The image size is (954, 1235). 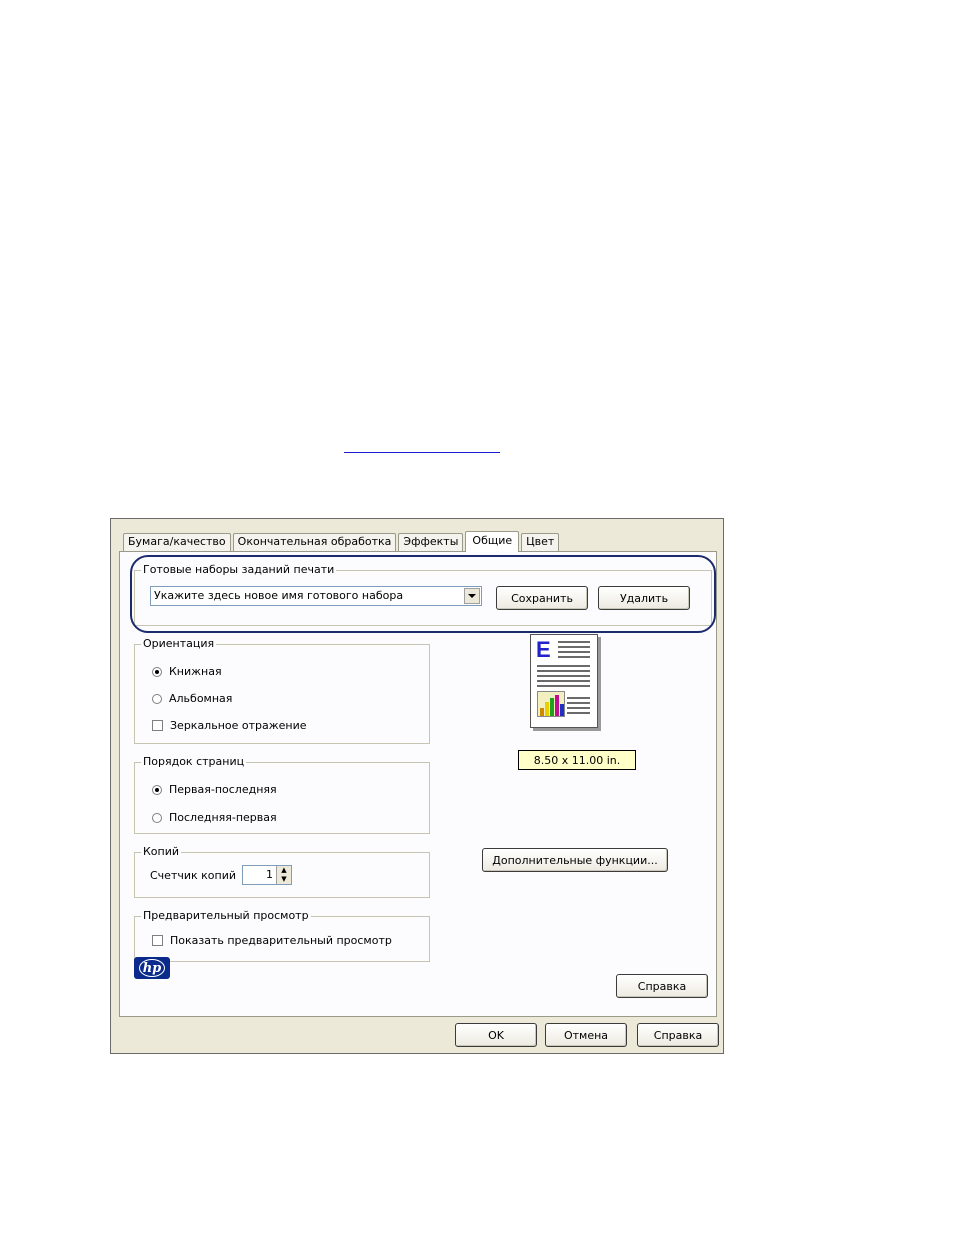 What do you see at coordinates (281, 940) in the screenshot?
I see `show-preview-label: Показать предварительный просмотр` at bounding box center [281, 940].